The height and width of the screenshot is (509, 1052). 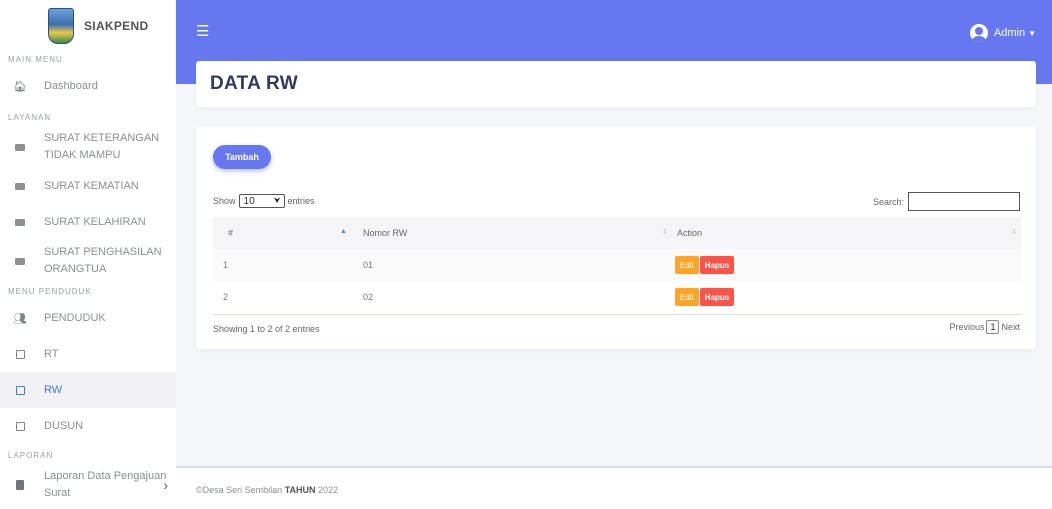 I want to click on label-line-2: TIDAK MAMPU, so click(x=82, y=155).